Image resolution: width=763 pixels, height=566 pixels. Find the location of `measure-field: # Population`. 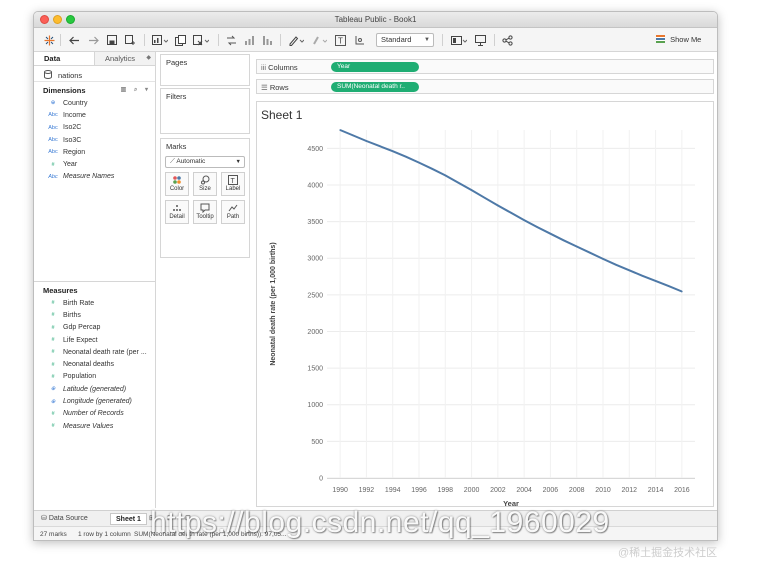

measure-field: # Population is located at coordinates (94, 377).